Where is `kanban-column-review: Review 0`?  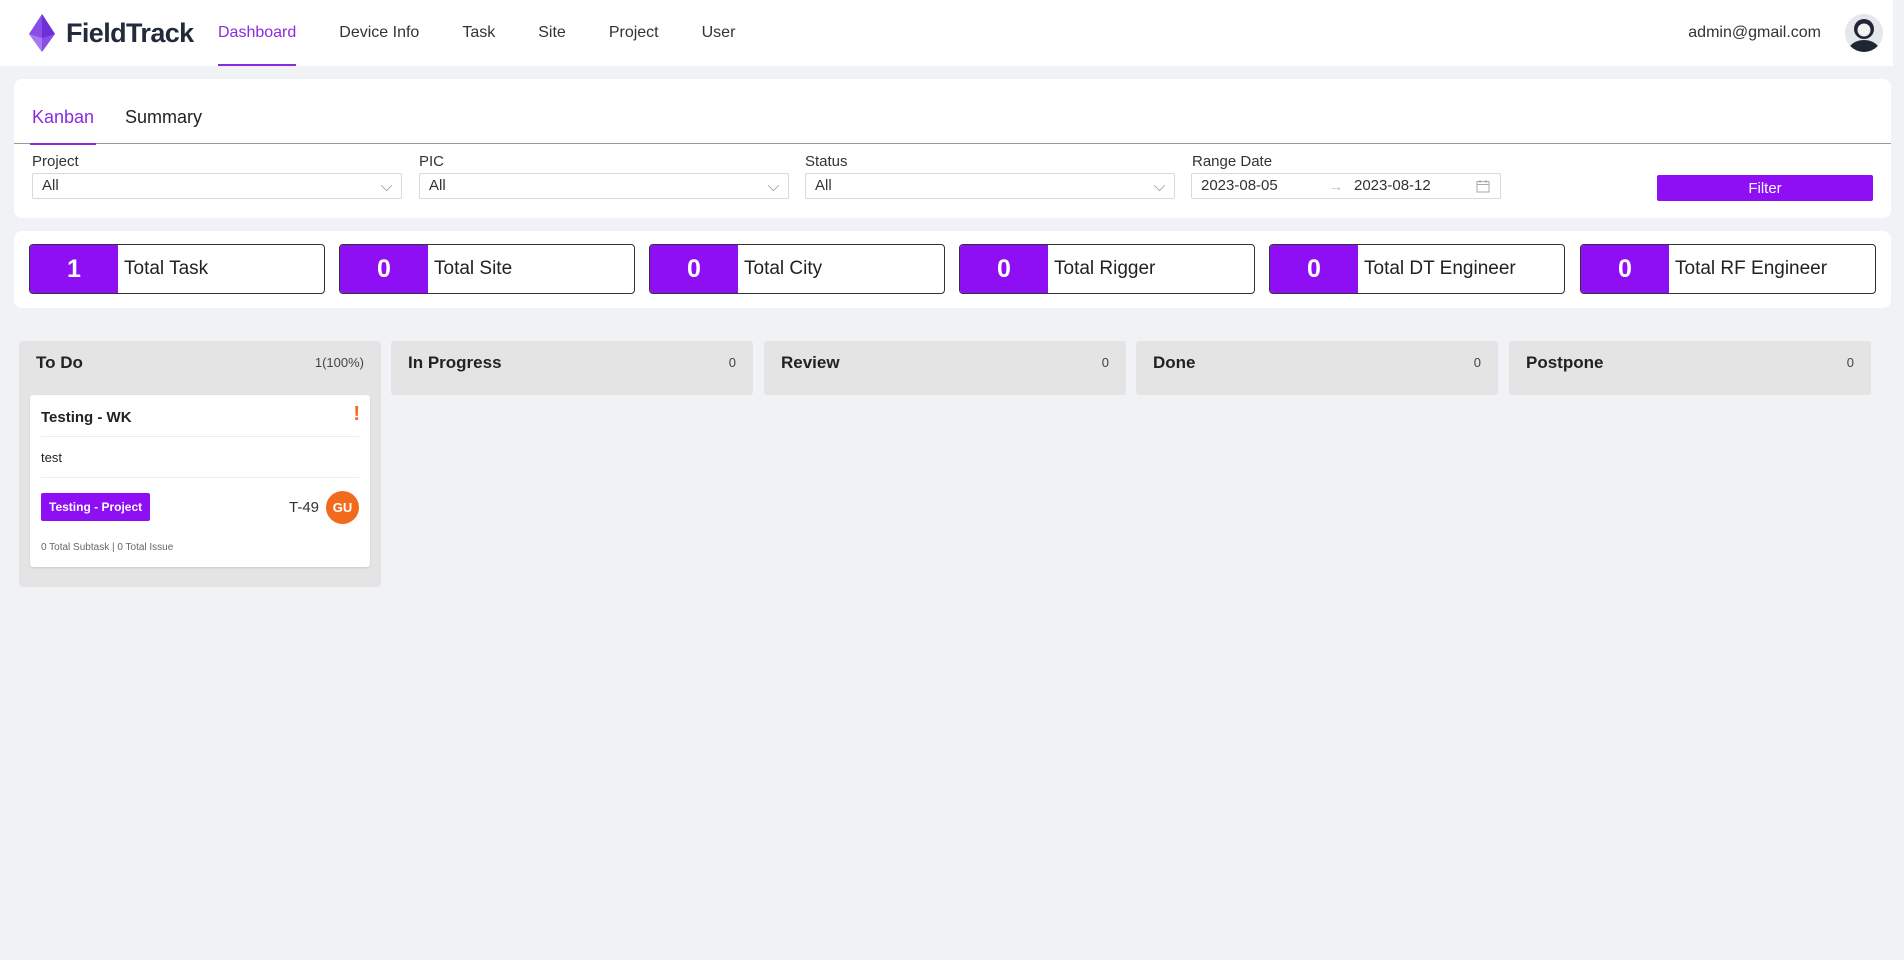
kanban-column-review: Review 0 is located at coordinates (945, 368).